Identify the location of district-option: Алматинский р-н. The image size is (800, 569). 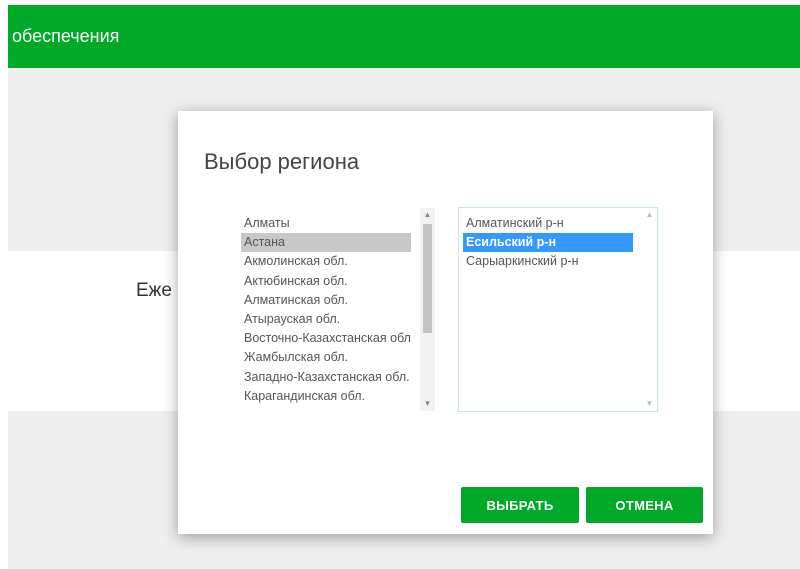
(548, 223).